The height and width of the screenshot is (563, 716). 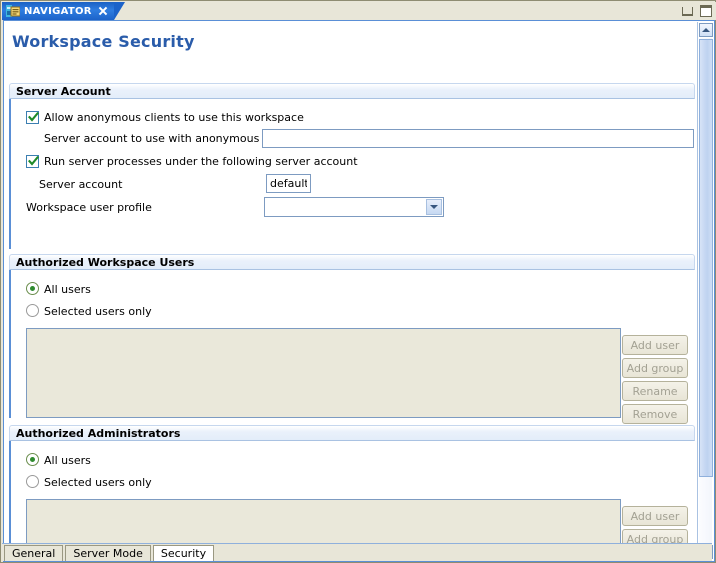 I want to click on page-title: Workspace Security, so click(x=103, y=41).